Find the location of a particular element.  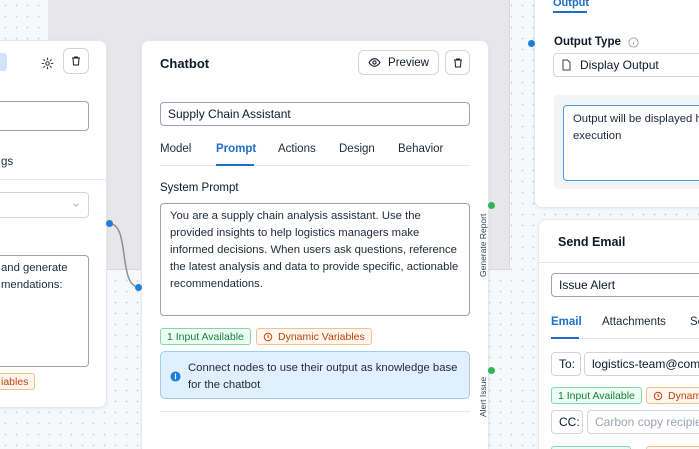

preview-label: Preview is located at coordinates (408, 62).